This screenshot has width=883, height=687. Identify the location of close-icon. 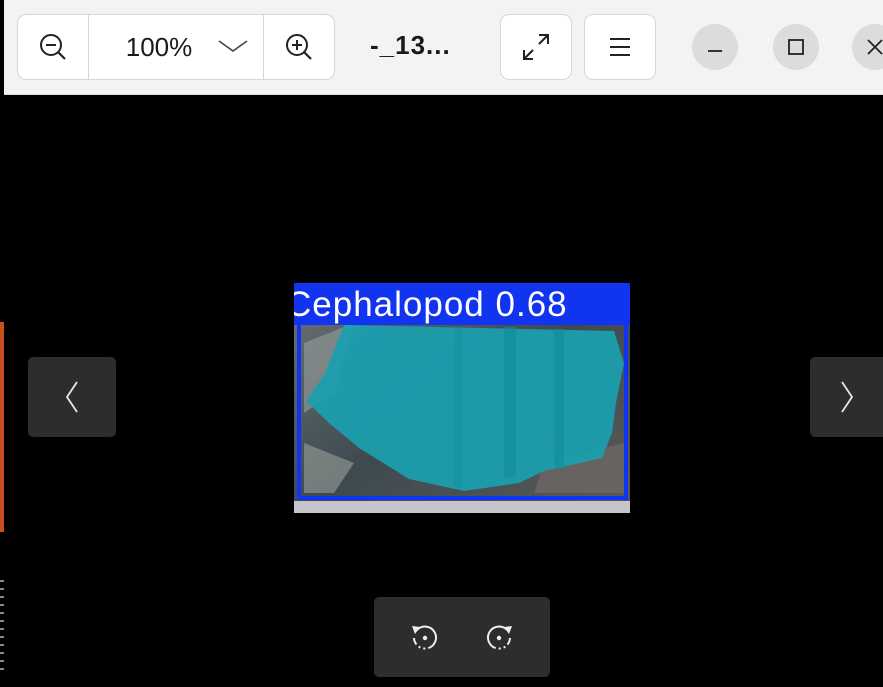
(875, 47).